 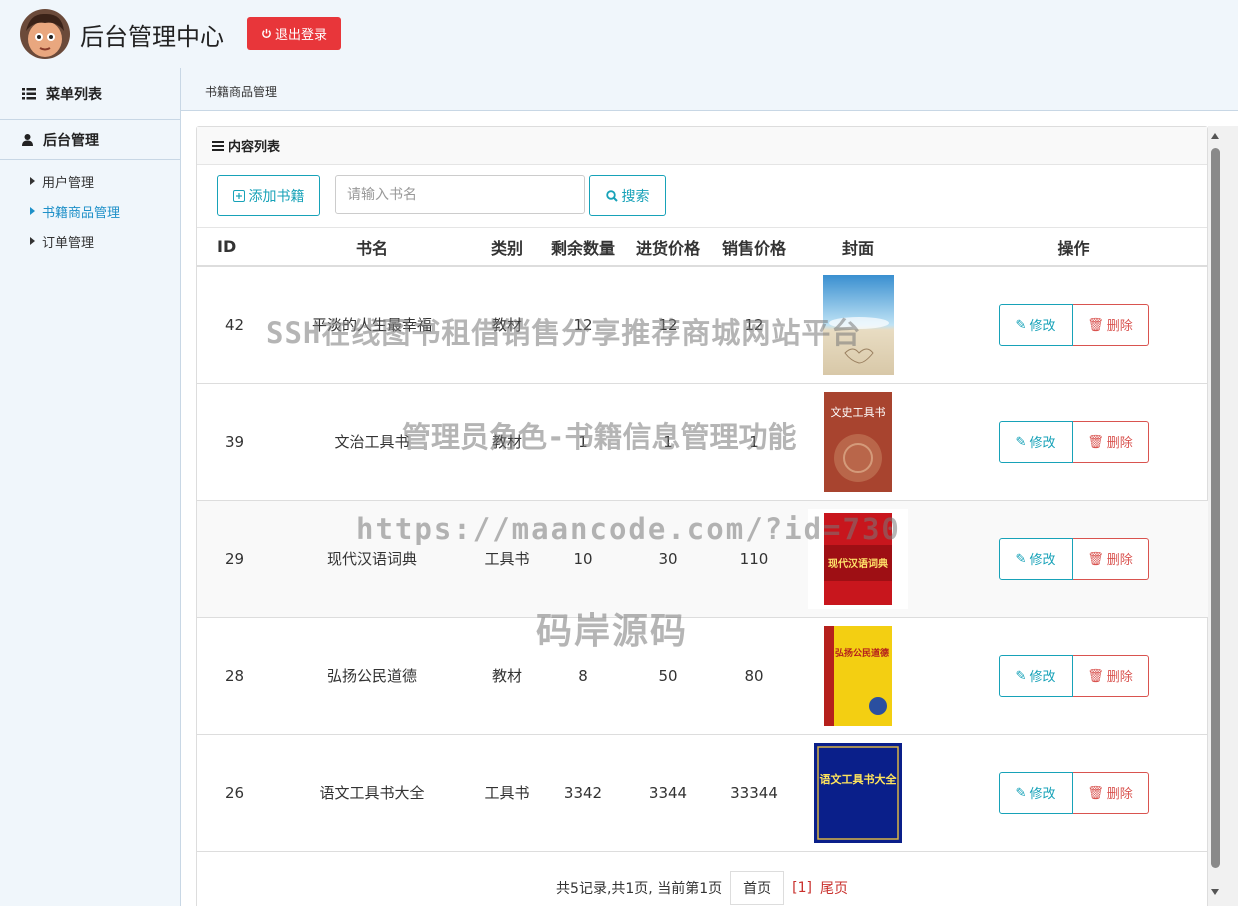 I want to click on cell-stock: 12, so click(x=583, y=325).